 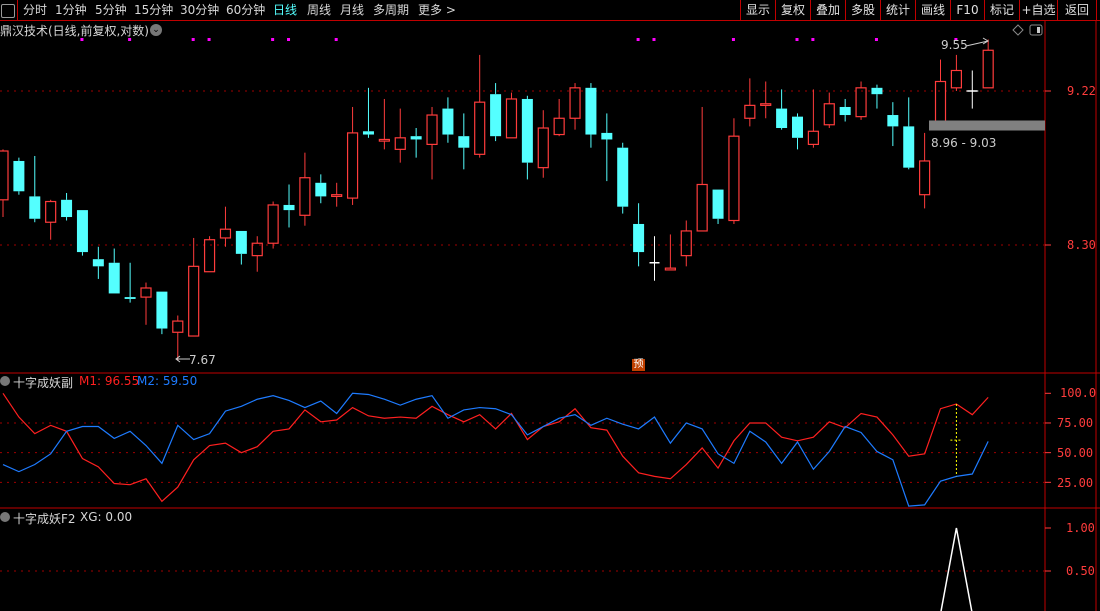 What do you see at coordinates (245, 10) in the screenshot?
I see `period-tab-60min: 60分钟` at bounding box center [245, 10].